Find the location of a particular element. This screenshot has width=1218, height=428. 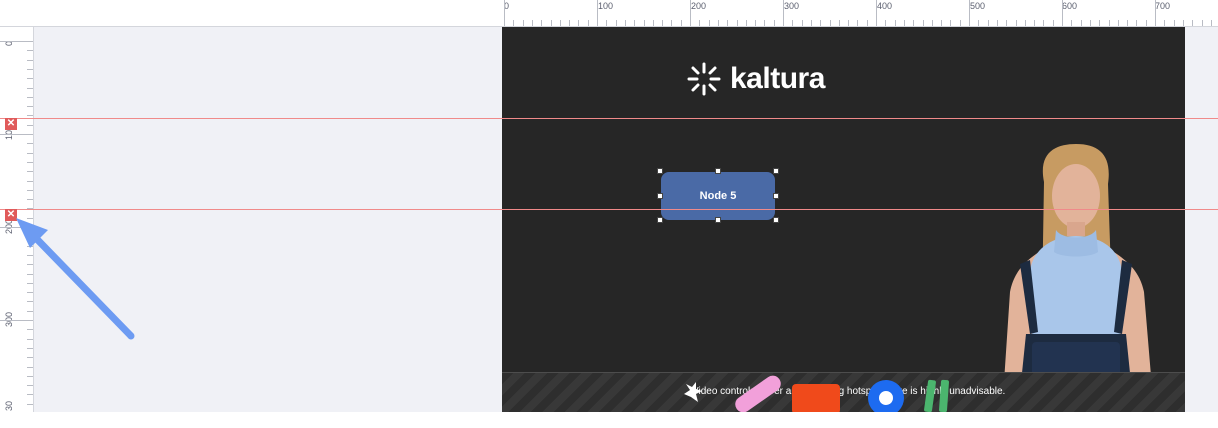

ruler-corner is located at coordinates (17, 13).